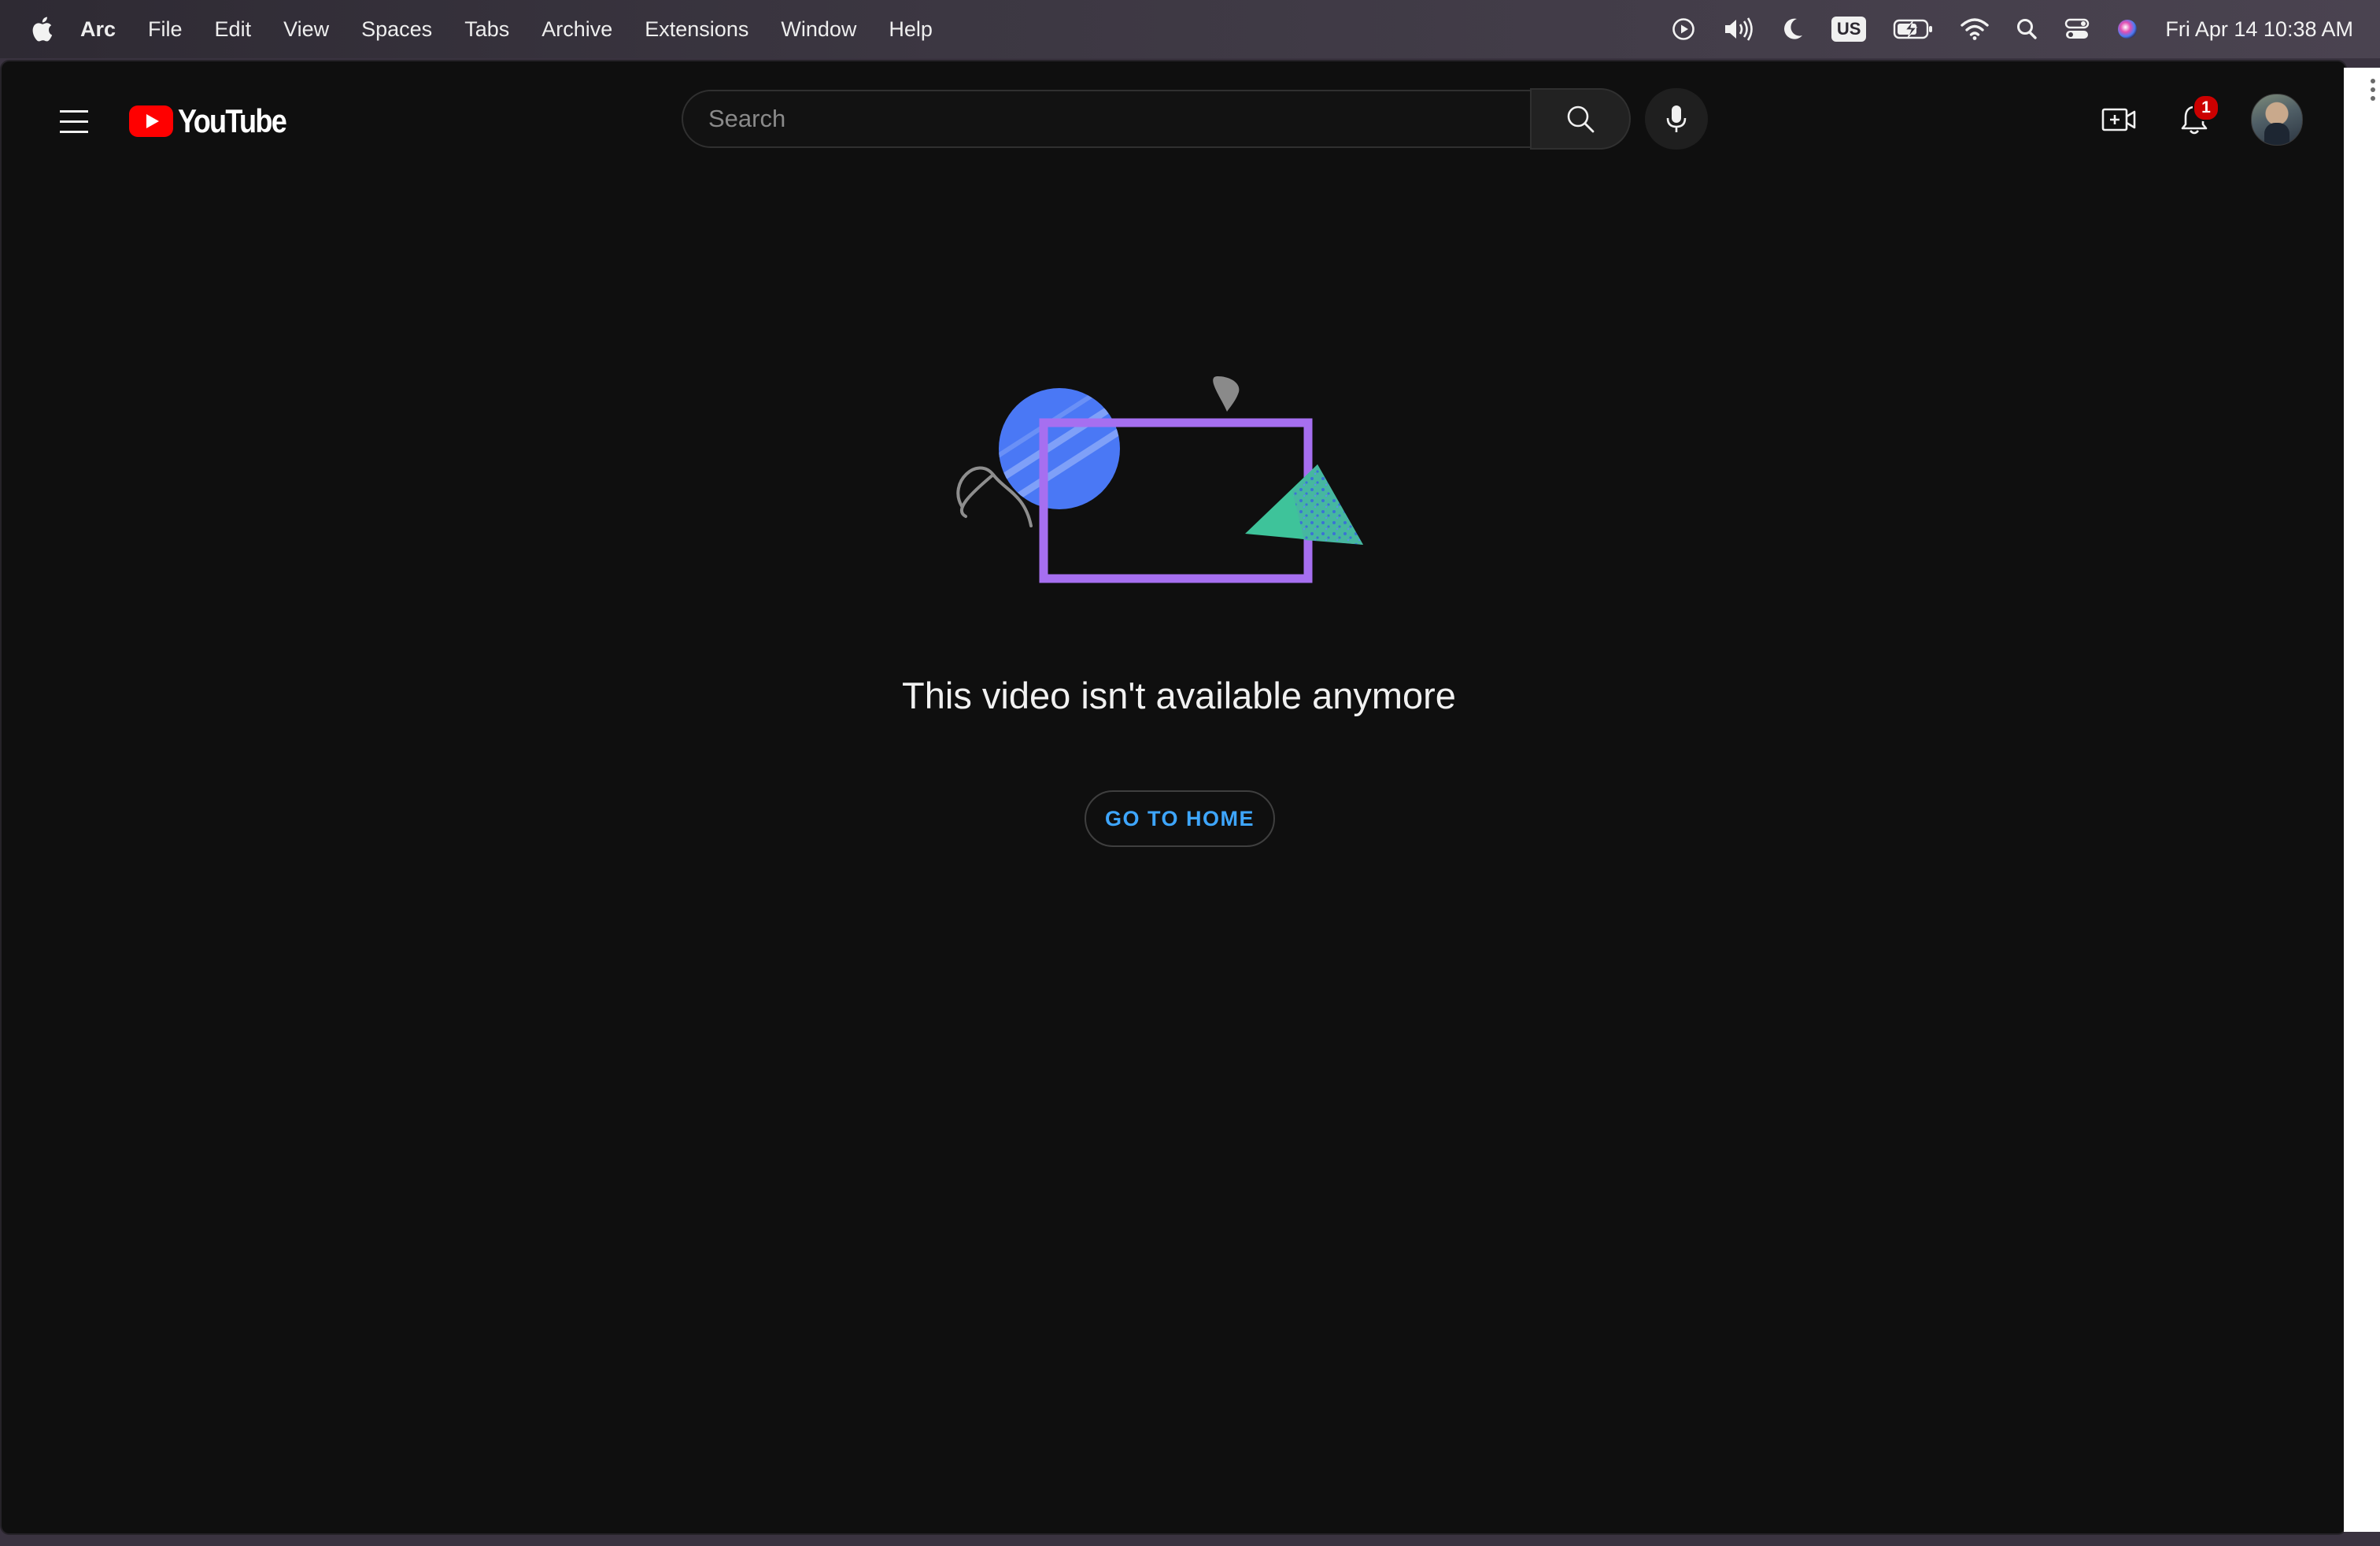  I want to click on unavailable-video-illustration, so click(1159, 480).